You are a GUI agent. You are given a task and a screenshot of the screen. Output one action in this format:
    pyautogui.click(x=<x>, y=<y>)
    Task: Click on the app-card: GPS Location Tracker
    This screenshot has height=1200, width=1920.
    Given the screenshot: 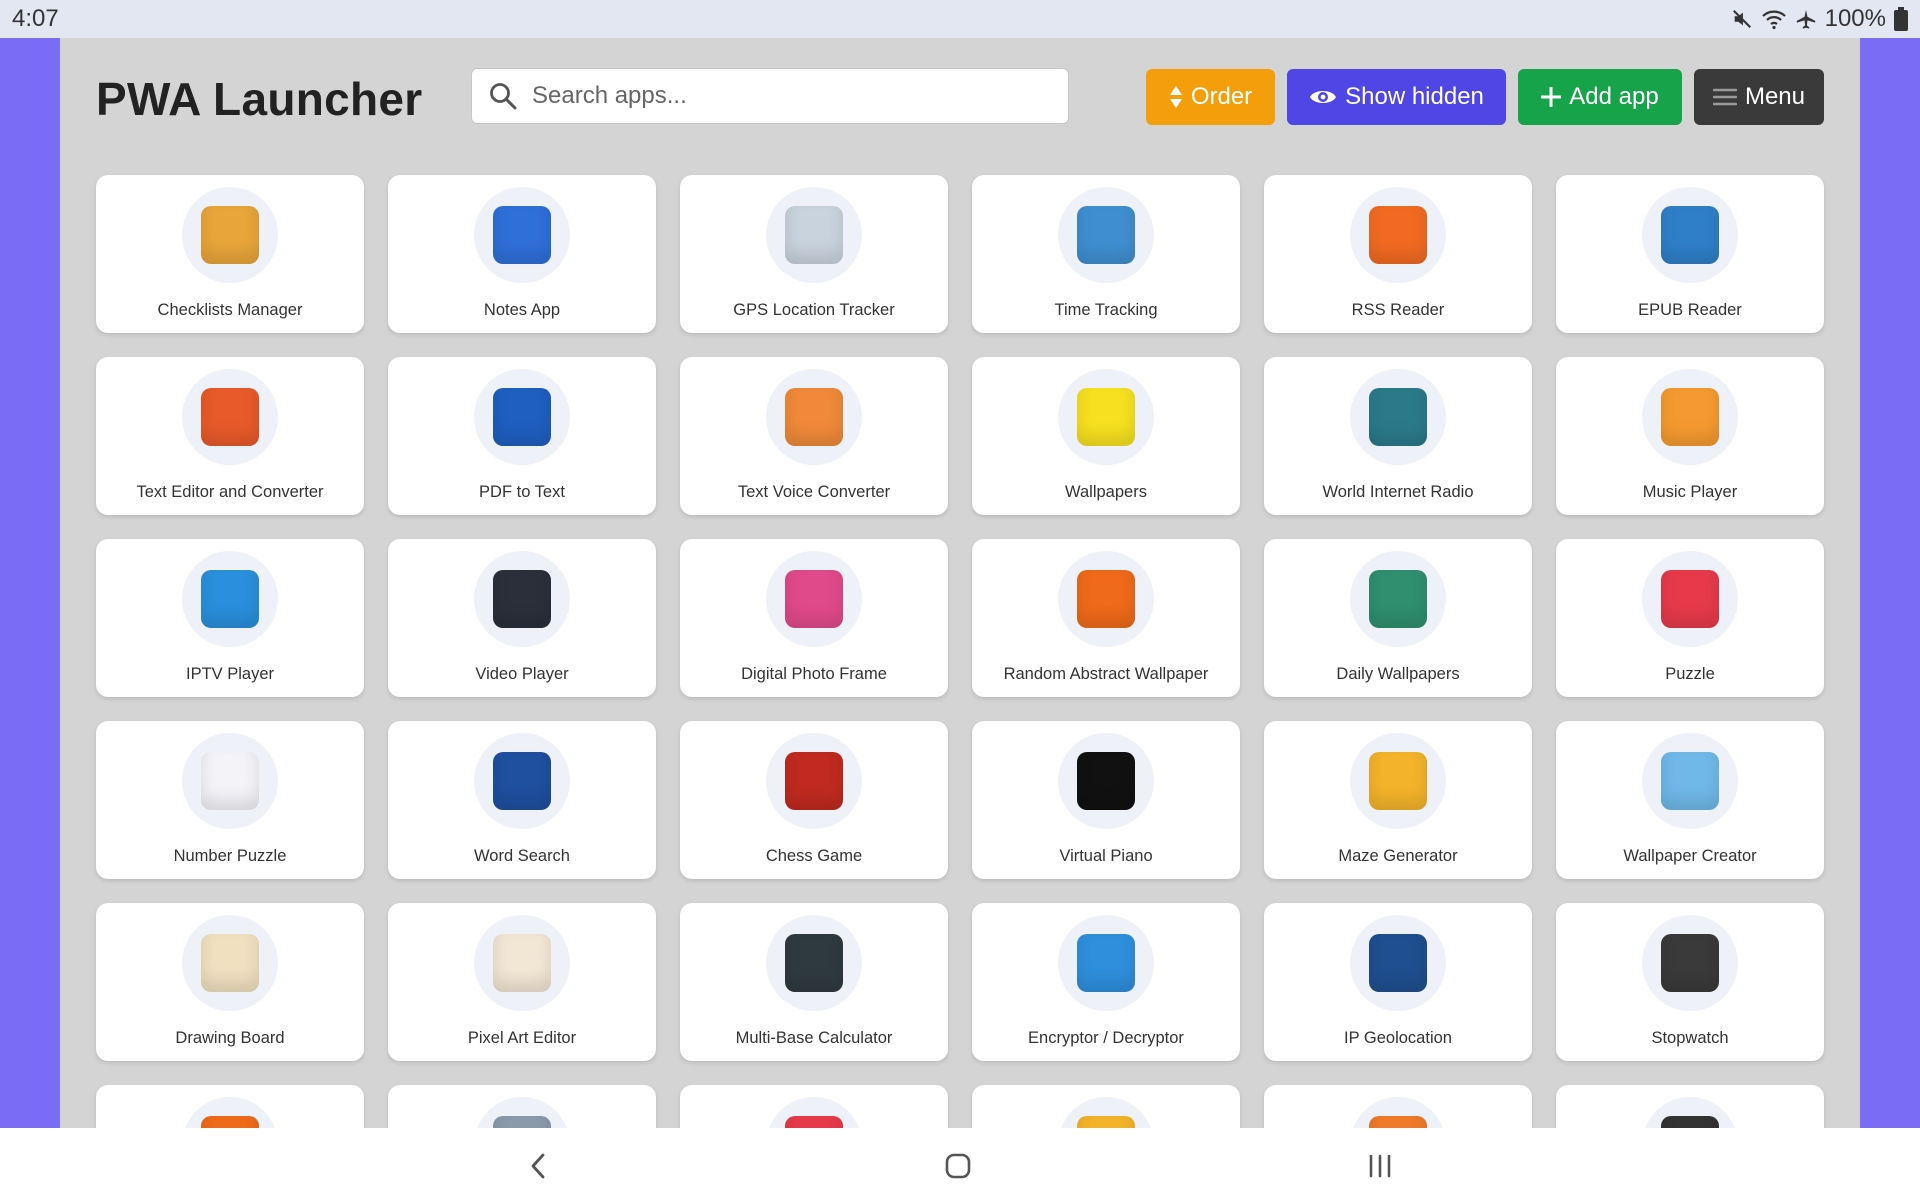 What is the action you would take?
    pyautogui.click(x=814, y=254)
    